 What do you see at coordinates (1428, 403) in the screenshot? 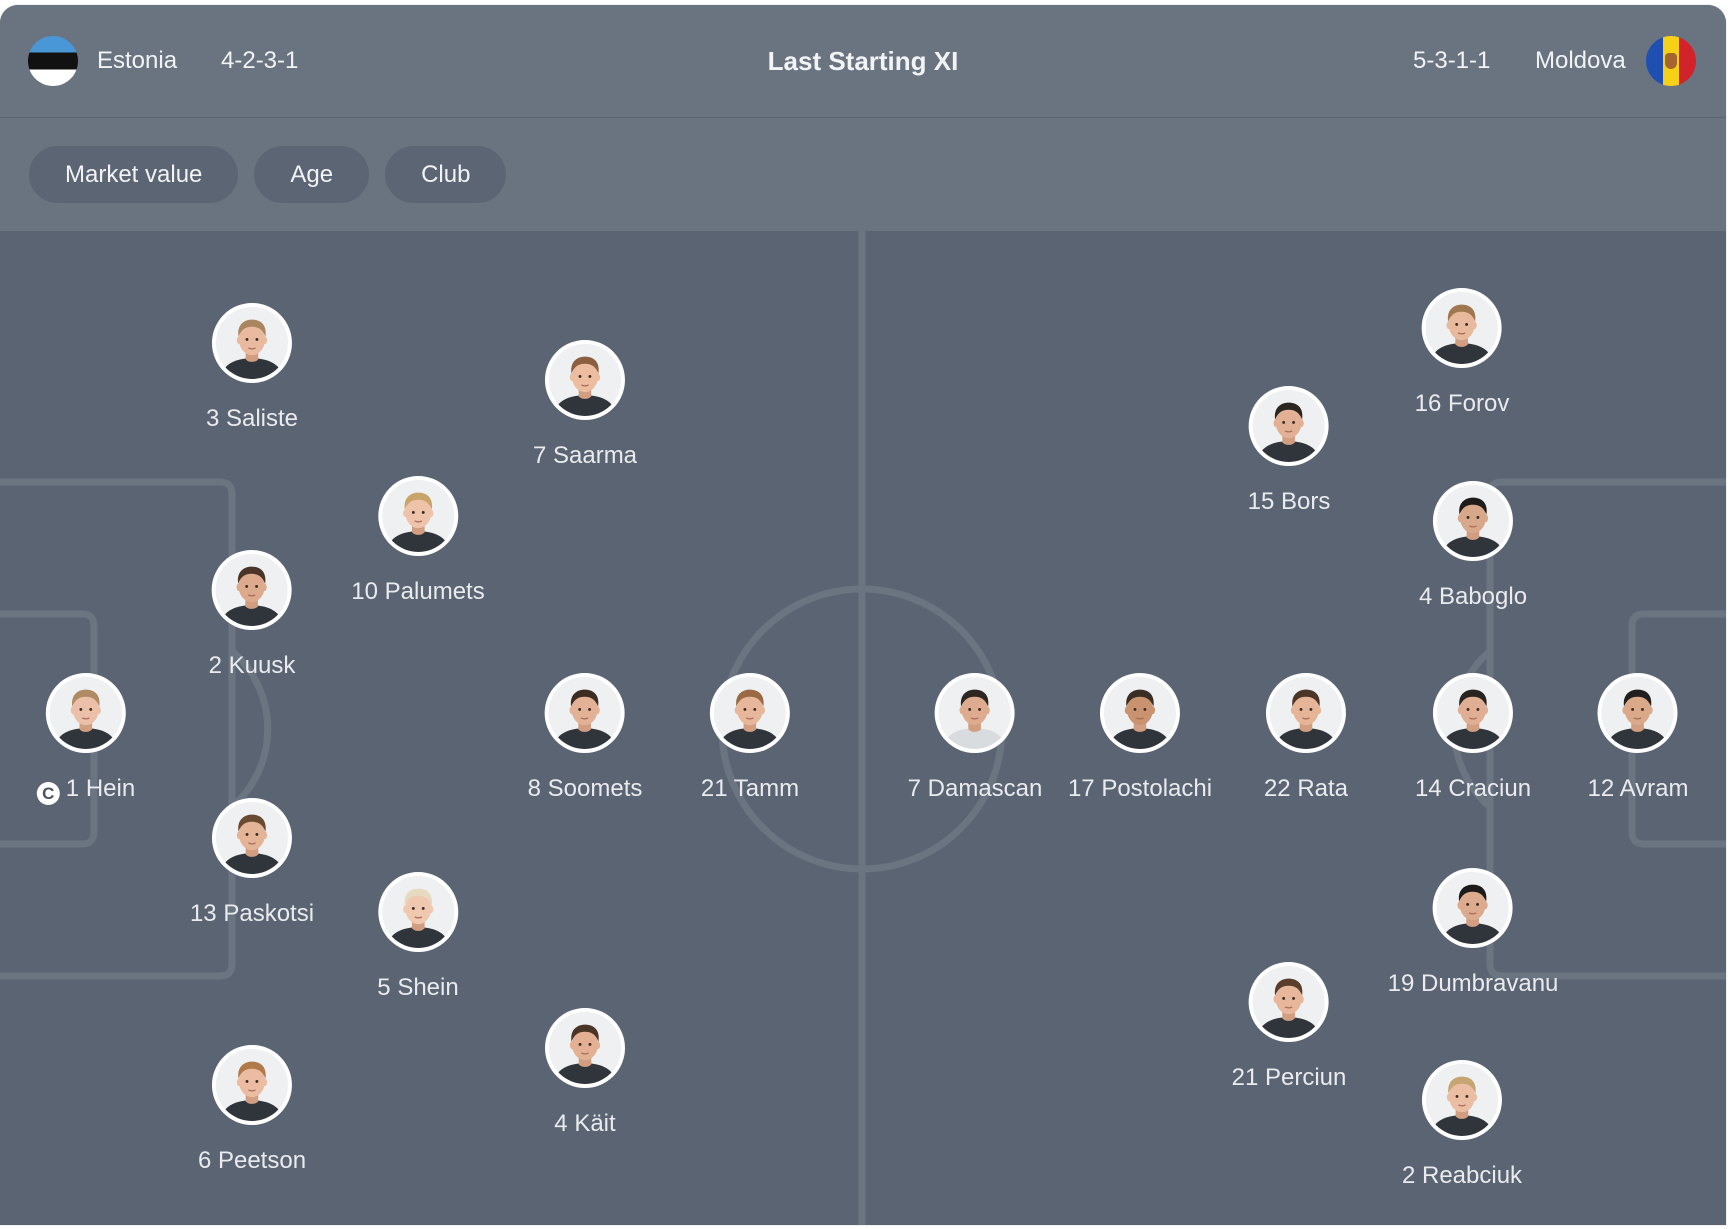
I see `player-number: 16` at bounding box center [1428, 403].